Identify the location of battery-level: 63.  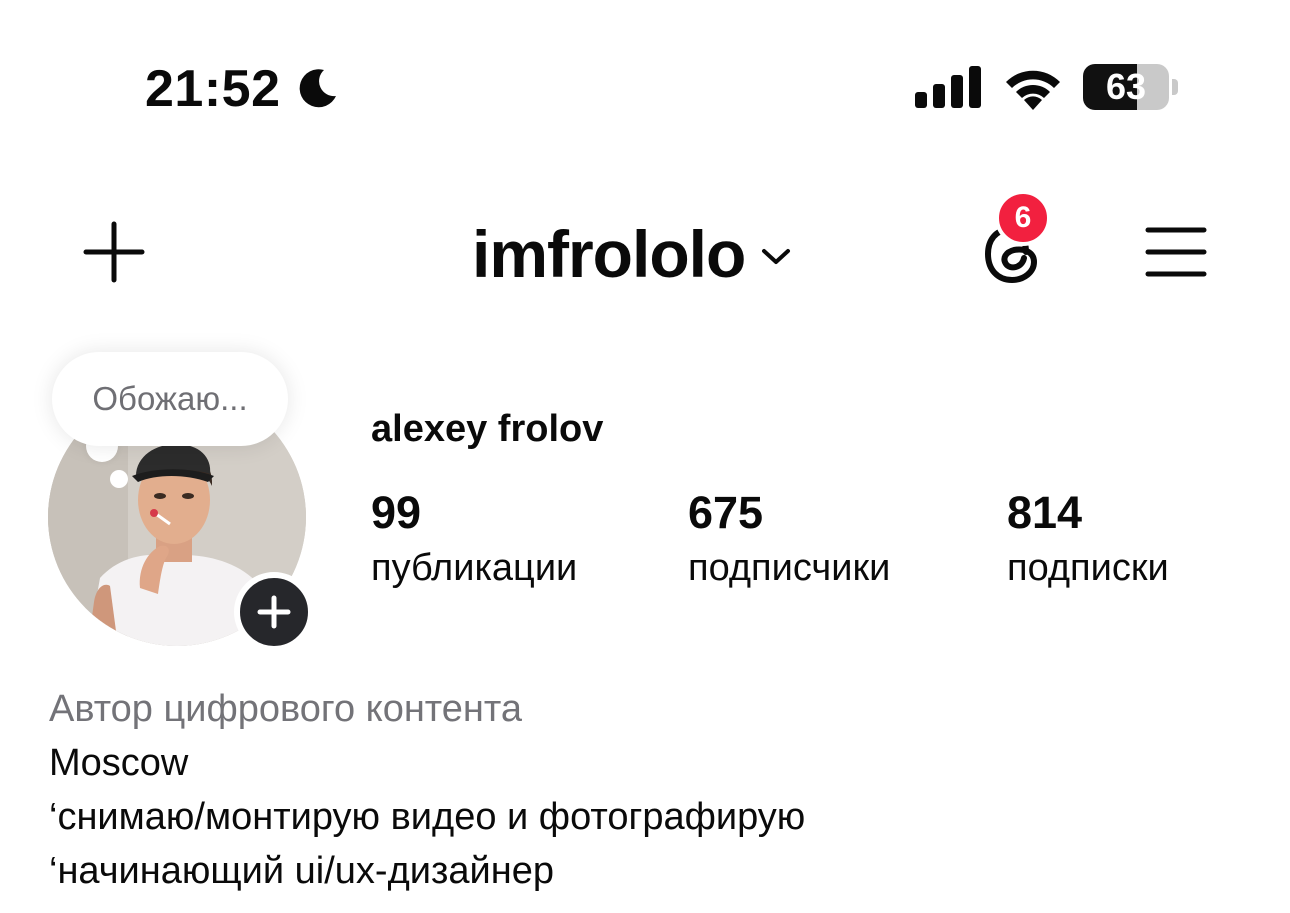
(1126, 86).